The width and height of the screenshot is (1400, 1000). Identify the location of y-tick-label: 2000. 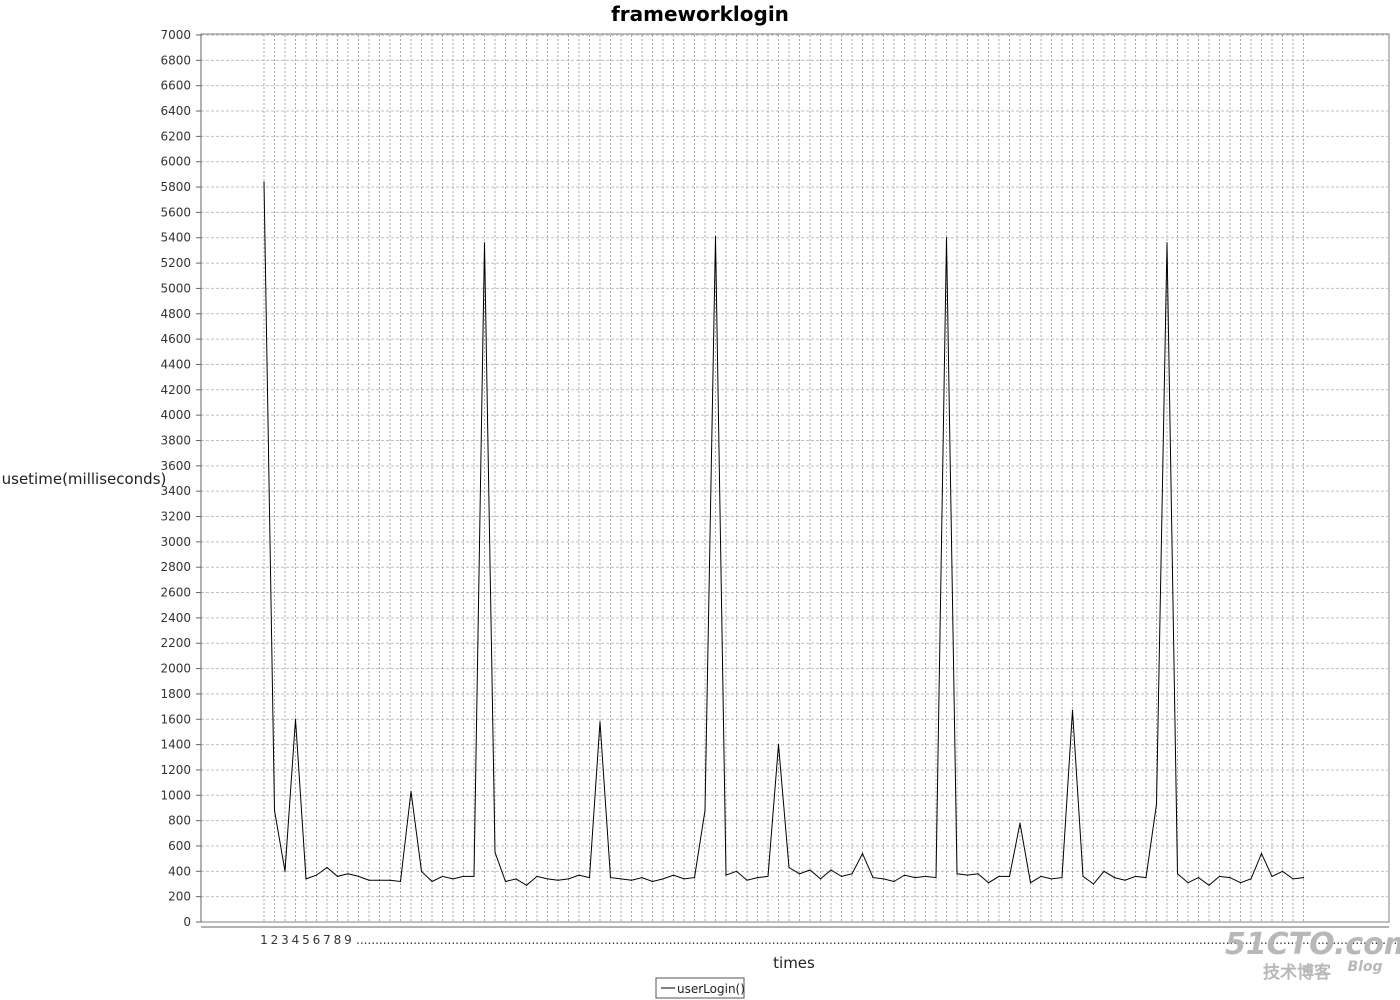
(175, 669).